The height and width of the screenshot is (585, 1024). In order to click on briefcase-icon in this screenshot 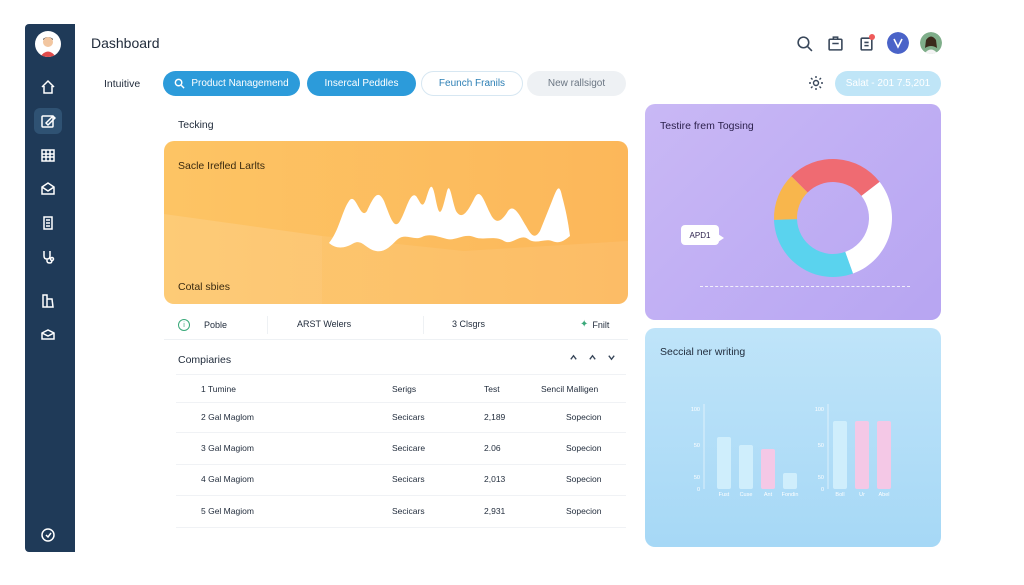, I will do `click(835, 43)`.